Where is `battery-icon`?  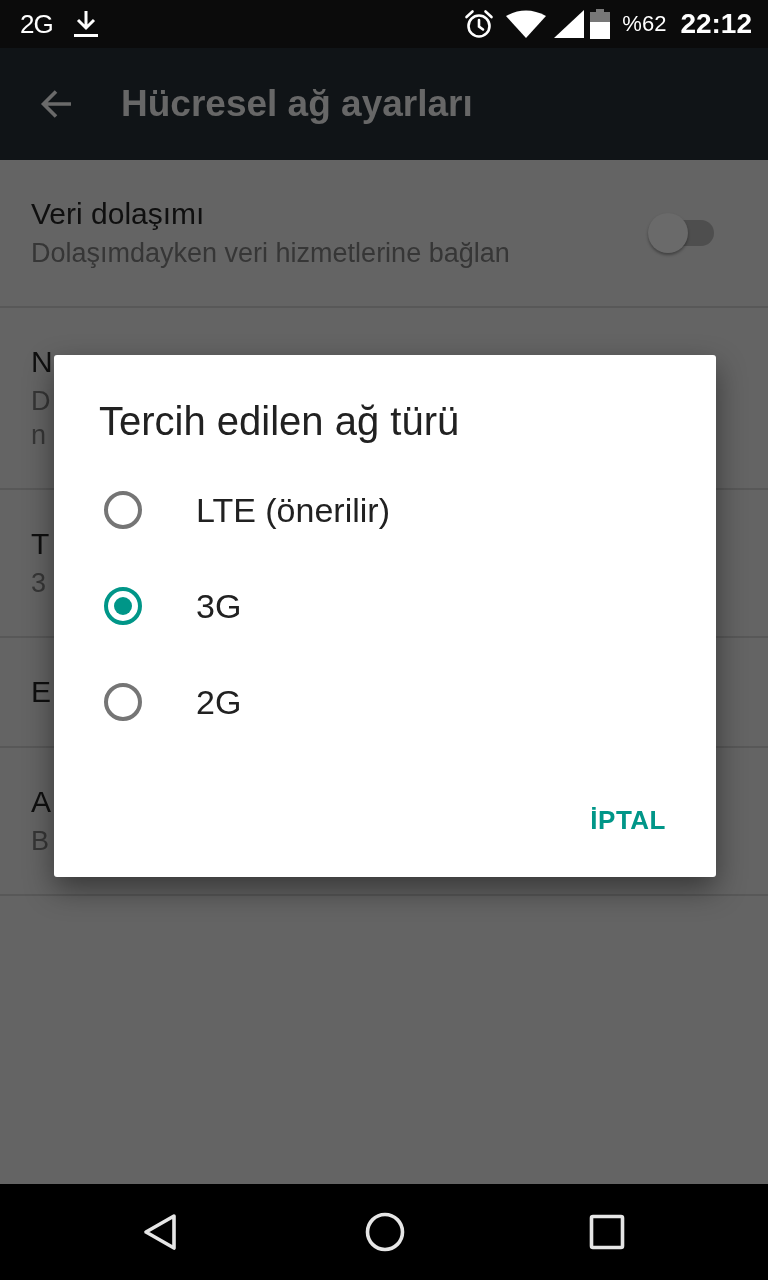 battery-icon is located at coordinates (600, 24).